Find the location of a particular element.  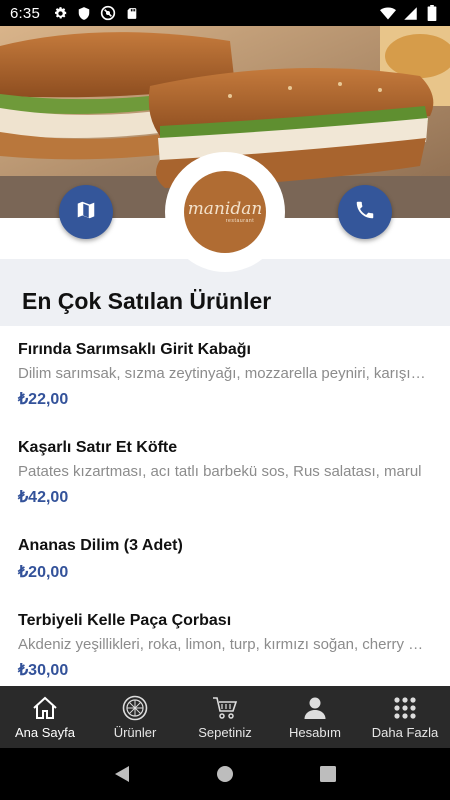

map-icon is located at coordinates (86, 212).